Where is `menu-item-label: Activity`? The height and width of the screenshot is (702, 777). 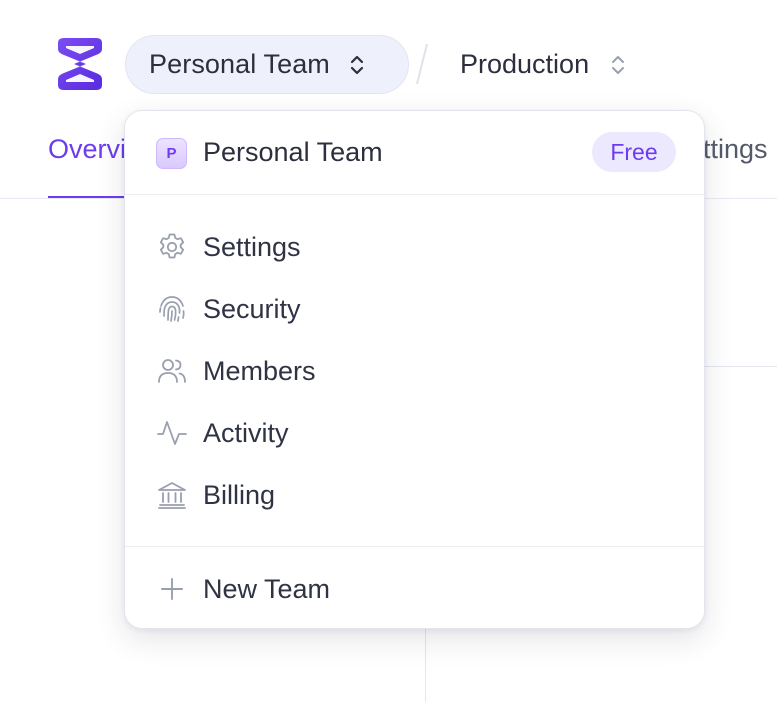 menu-item-label: Activity is located at coordinates (246, 433).